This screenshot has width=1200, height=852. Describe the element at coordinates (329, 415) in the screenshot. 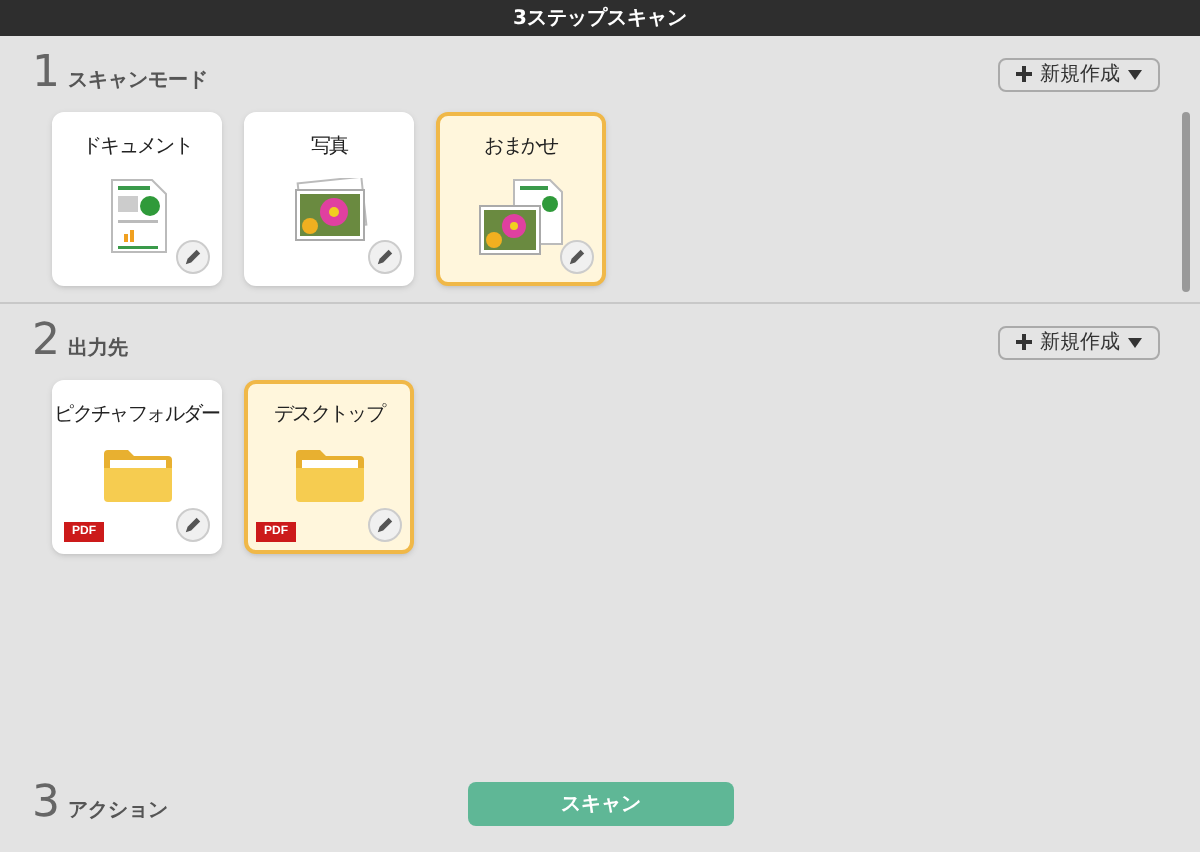

I see `card-label: デスクトップ` at that location.